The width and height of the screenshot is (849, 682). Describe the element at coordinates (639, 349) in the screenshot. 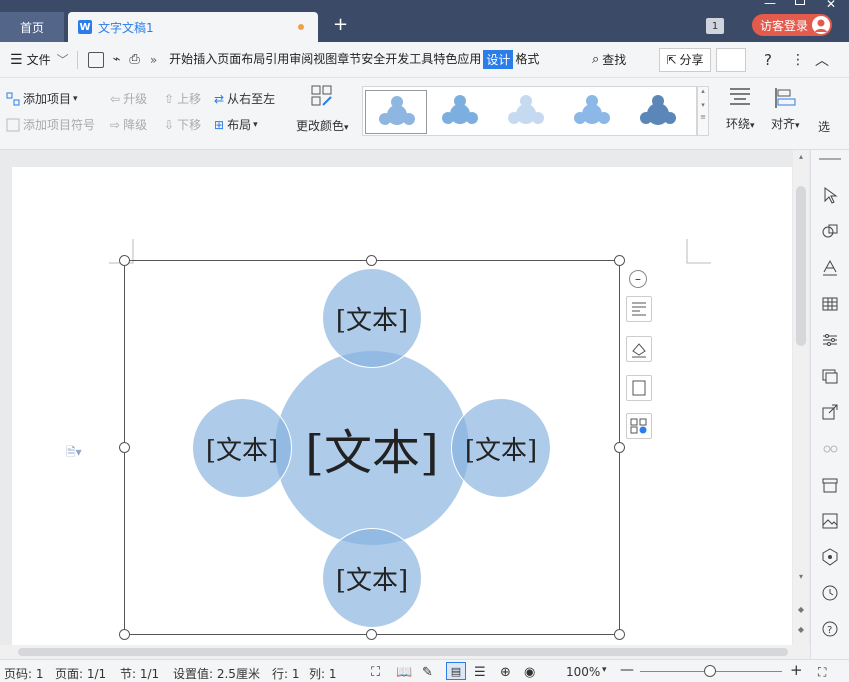

I see `fill-color-icon` at that location.